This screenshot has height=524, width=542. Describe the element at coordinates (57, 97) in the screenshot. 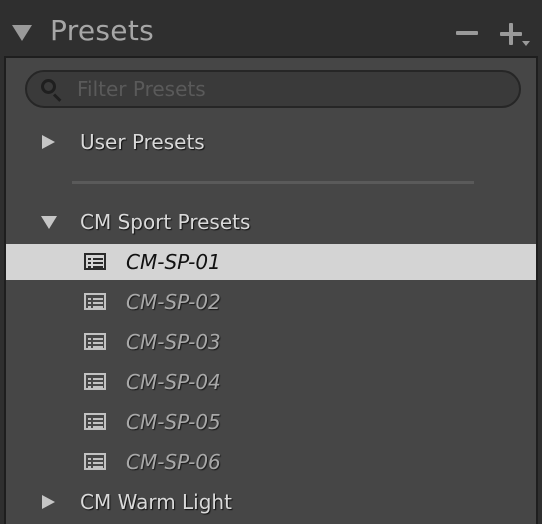

I see `search-icon-handle` at that location.